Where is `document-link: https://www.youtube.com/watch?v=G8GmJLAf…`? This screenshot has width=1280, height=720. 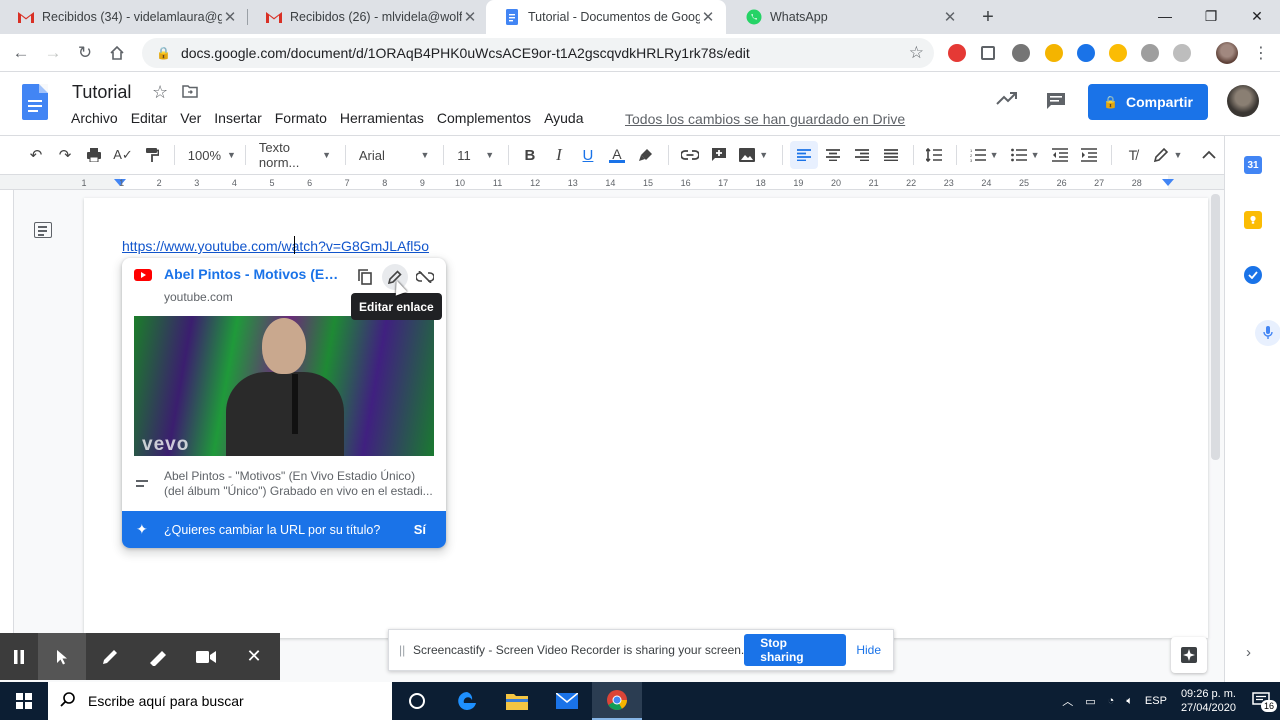
document-link: https://www.youtube.com/watch?v=G8GmJLAf… is located at coordinates (275, 246).